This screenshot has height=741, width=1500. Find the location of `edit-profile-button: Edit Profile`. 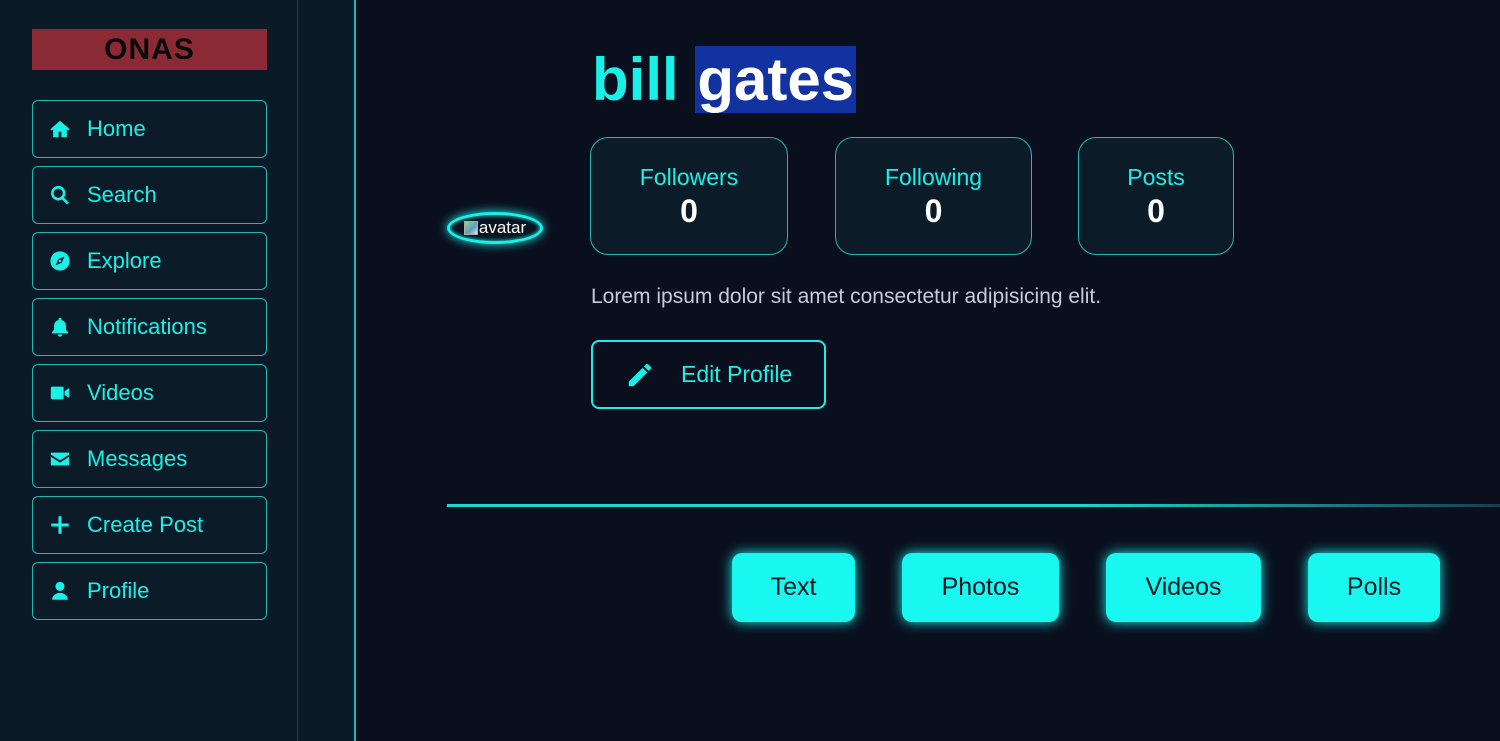

edit-profile-button: Edit Profile is located at coordinates (708, 374).